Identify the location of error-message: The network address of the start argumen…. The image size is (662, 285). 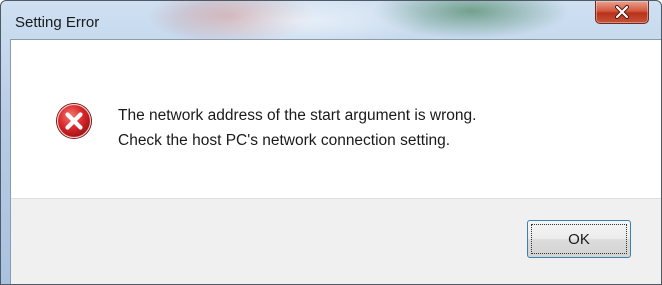
(297, 128).